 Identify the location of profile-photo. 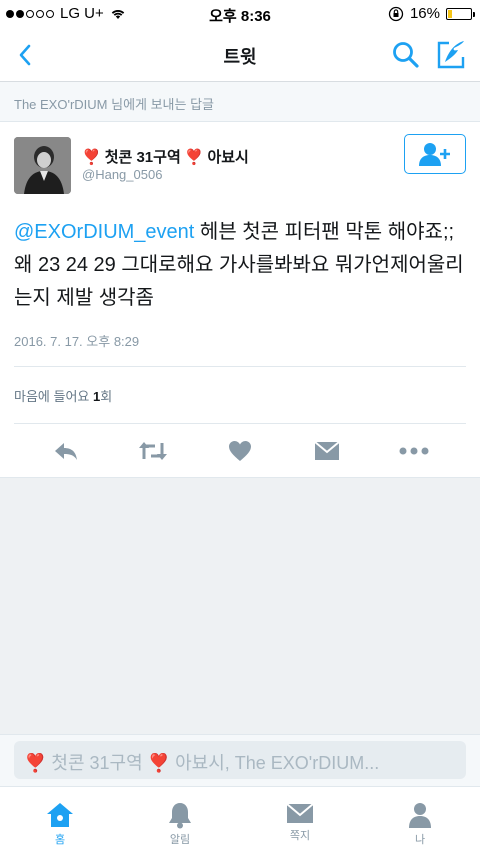
(42, 165).